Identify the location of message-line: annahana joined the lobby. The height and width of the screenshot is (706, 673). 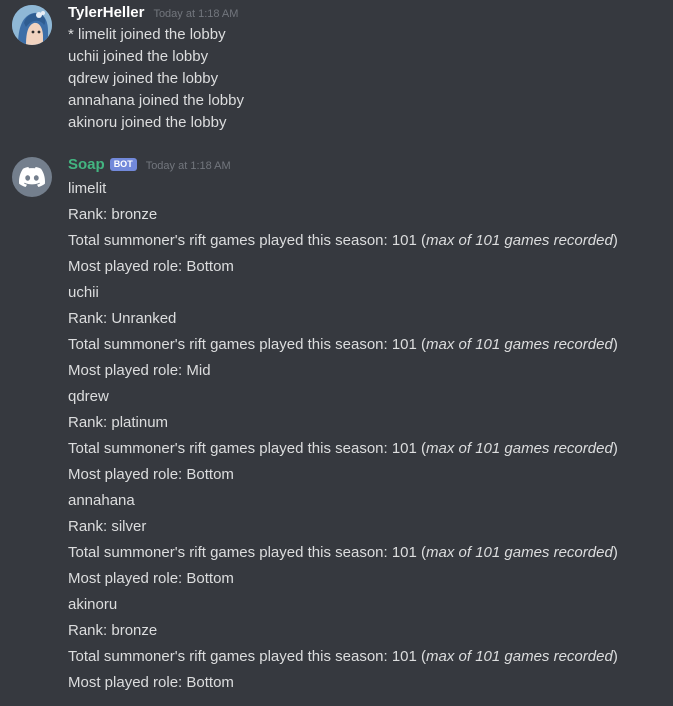
(156, 100).